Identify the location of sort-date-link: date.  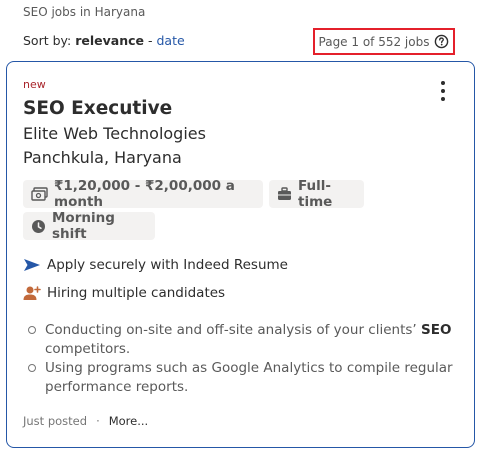
(170, 40).